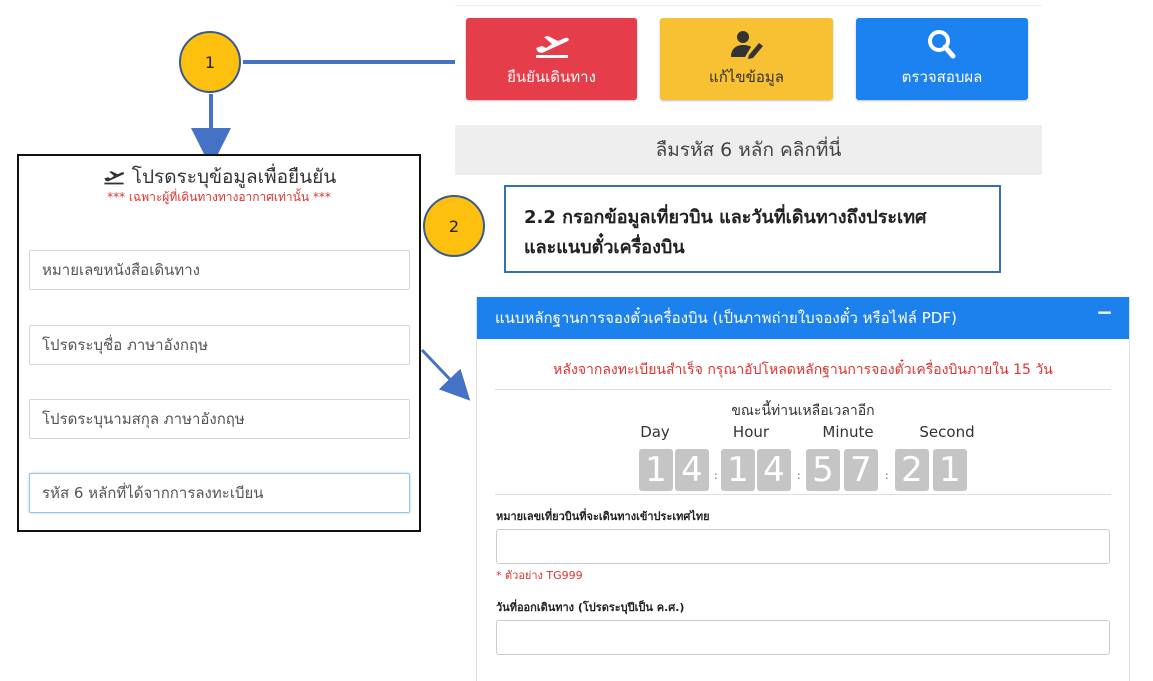 Image resolution: width=1153 pixels, height=681 pixels. What do you see at coordinates (942, 77) in the screenshot?
I see `check-result-label: ตรวจสอบผล` at bounding box center [942, 77].